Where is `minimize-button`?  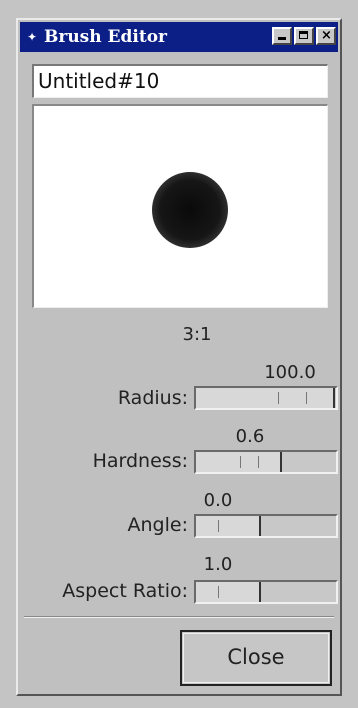 minimize-button is located at coordinates (282, 36).